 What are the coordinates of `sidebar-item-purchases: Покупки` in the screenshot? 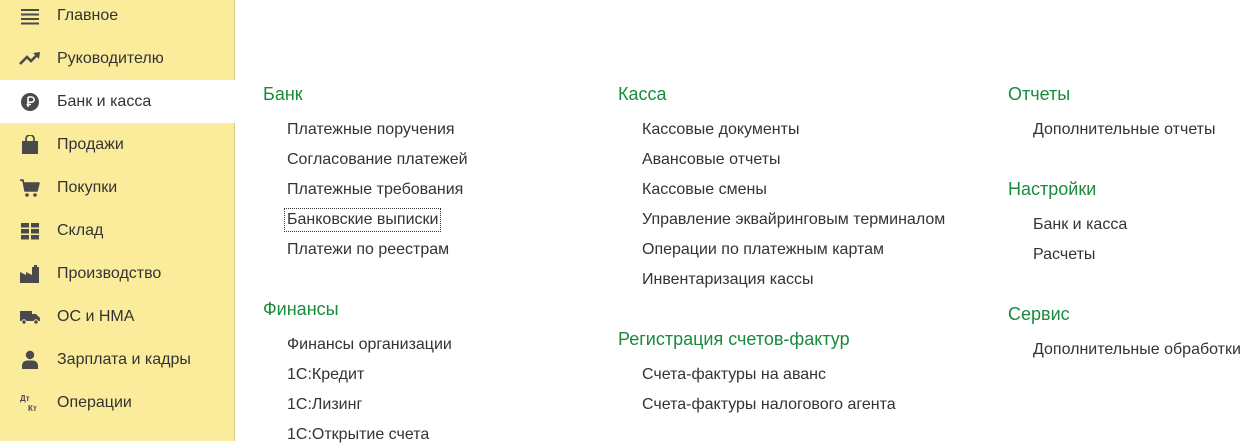 It's located at (117, 187).